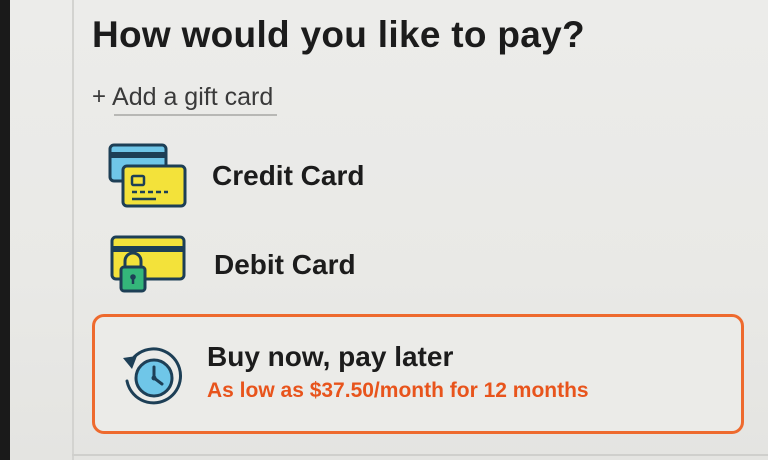  I want to click on credit-card-label: Credit Card, so click(288, 175).